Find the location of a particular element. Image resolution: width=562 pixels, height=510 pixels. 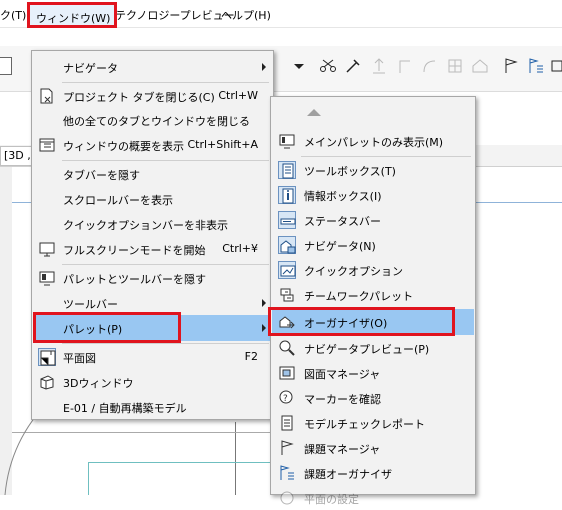

menu-item-label: ステータスバー is located at coordinates (342, 221).